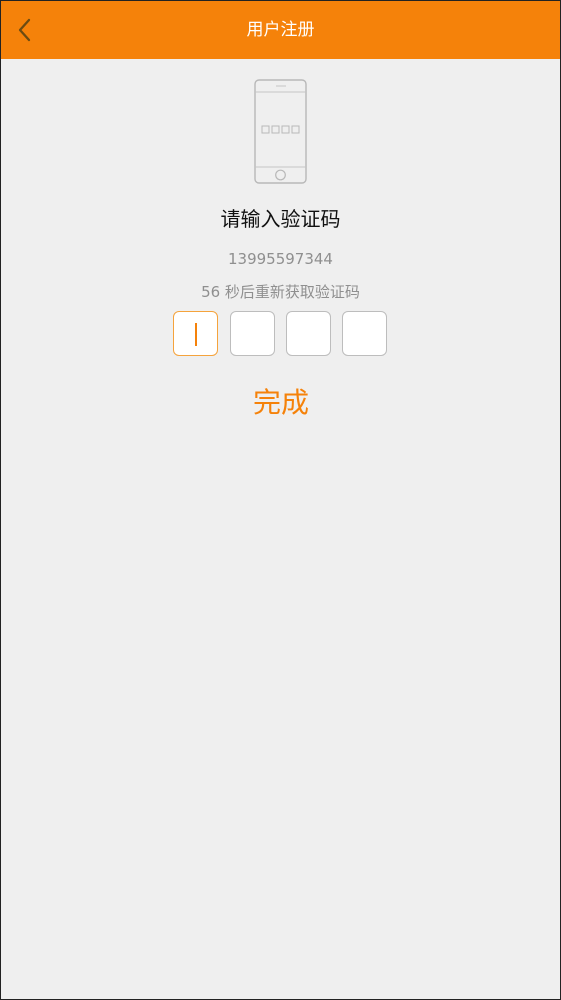 The width and height of the screenshot is (561, 1000). I want to click on done-button: 完成, so click(281, 403).